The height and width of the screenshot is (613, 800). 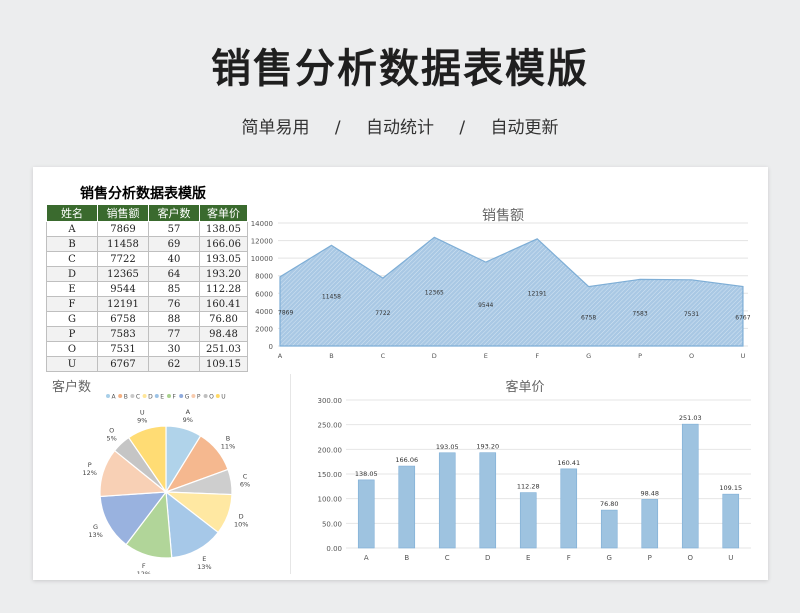 I want to click on x-tick-label: B, so click(x=406, y=558).